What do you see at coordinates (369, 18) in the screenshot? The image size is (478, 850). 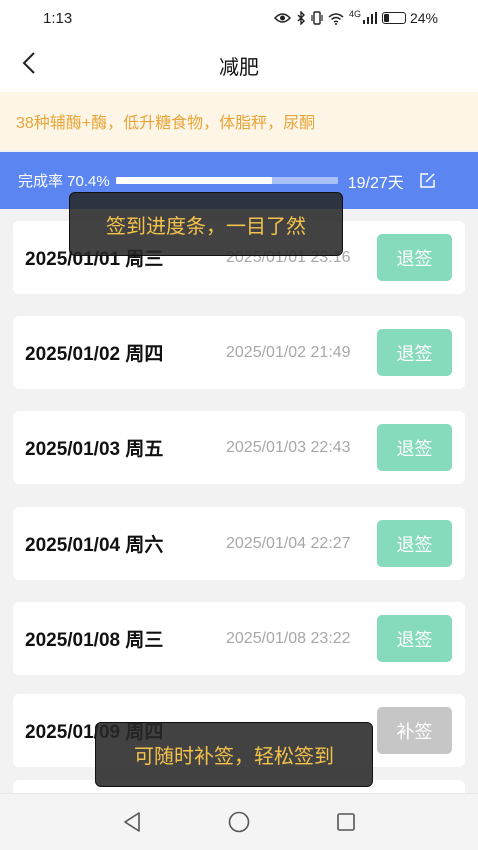 I see `signal-icon` at bounding box center [369, 18].